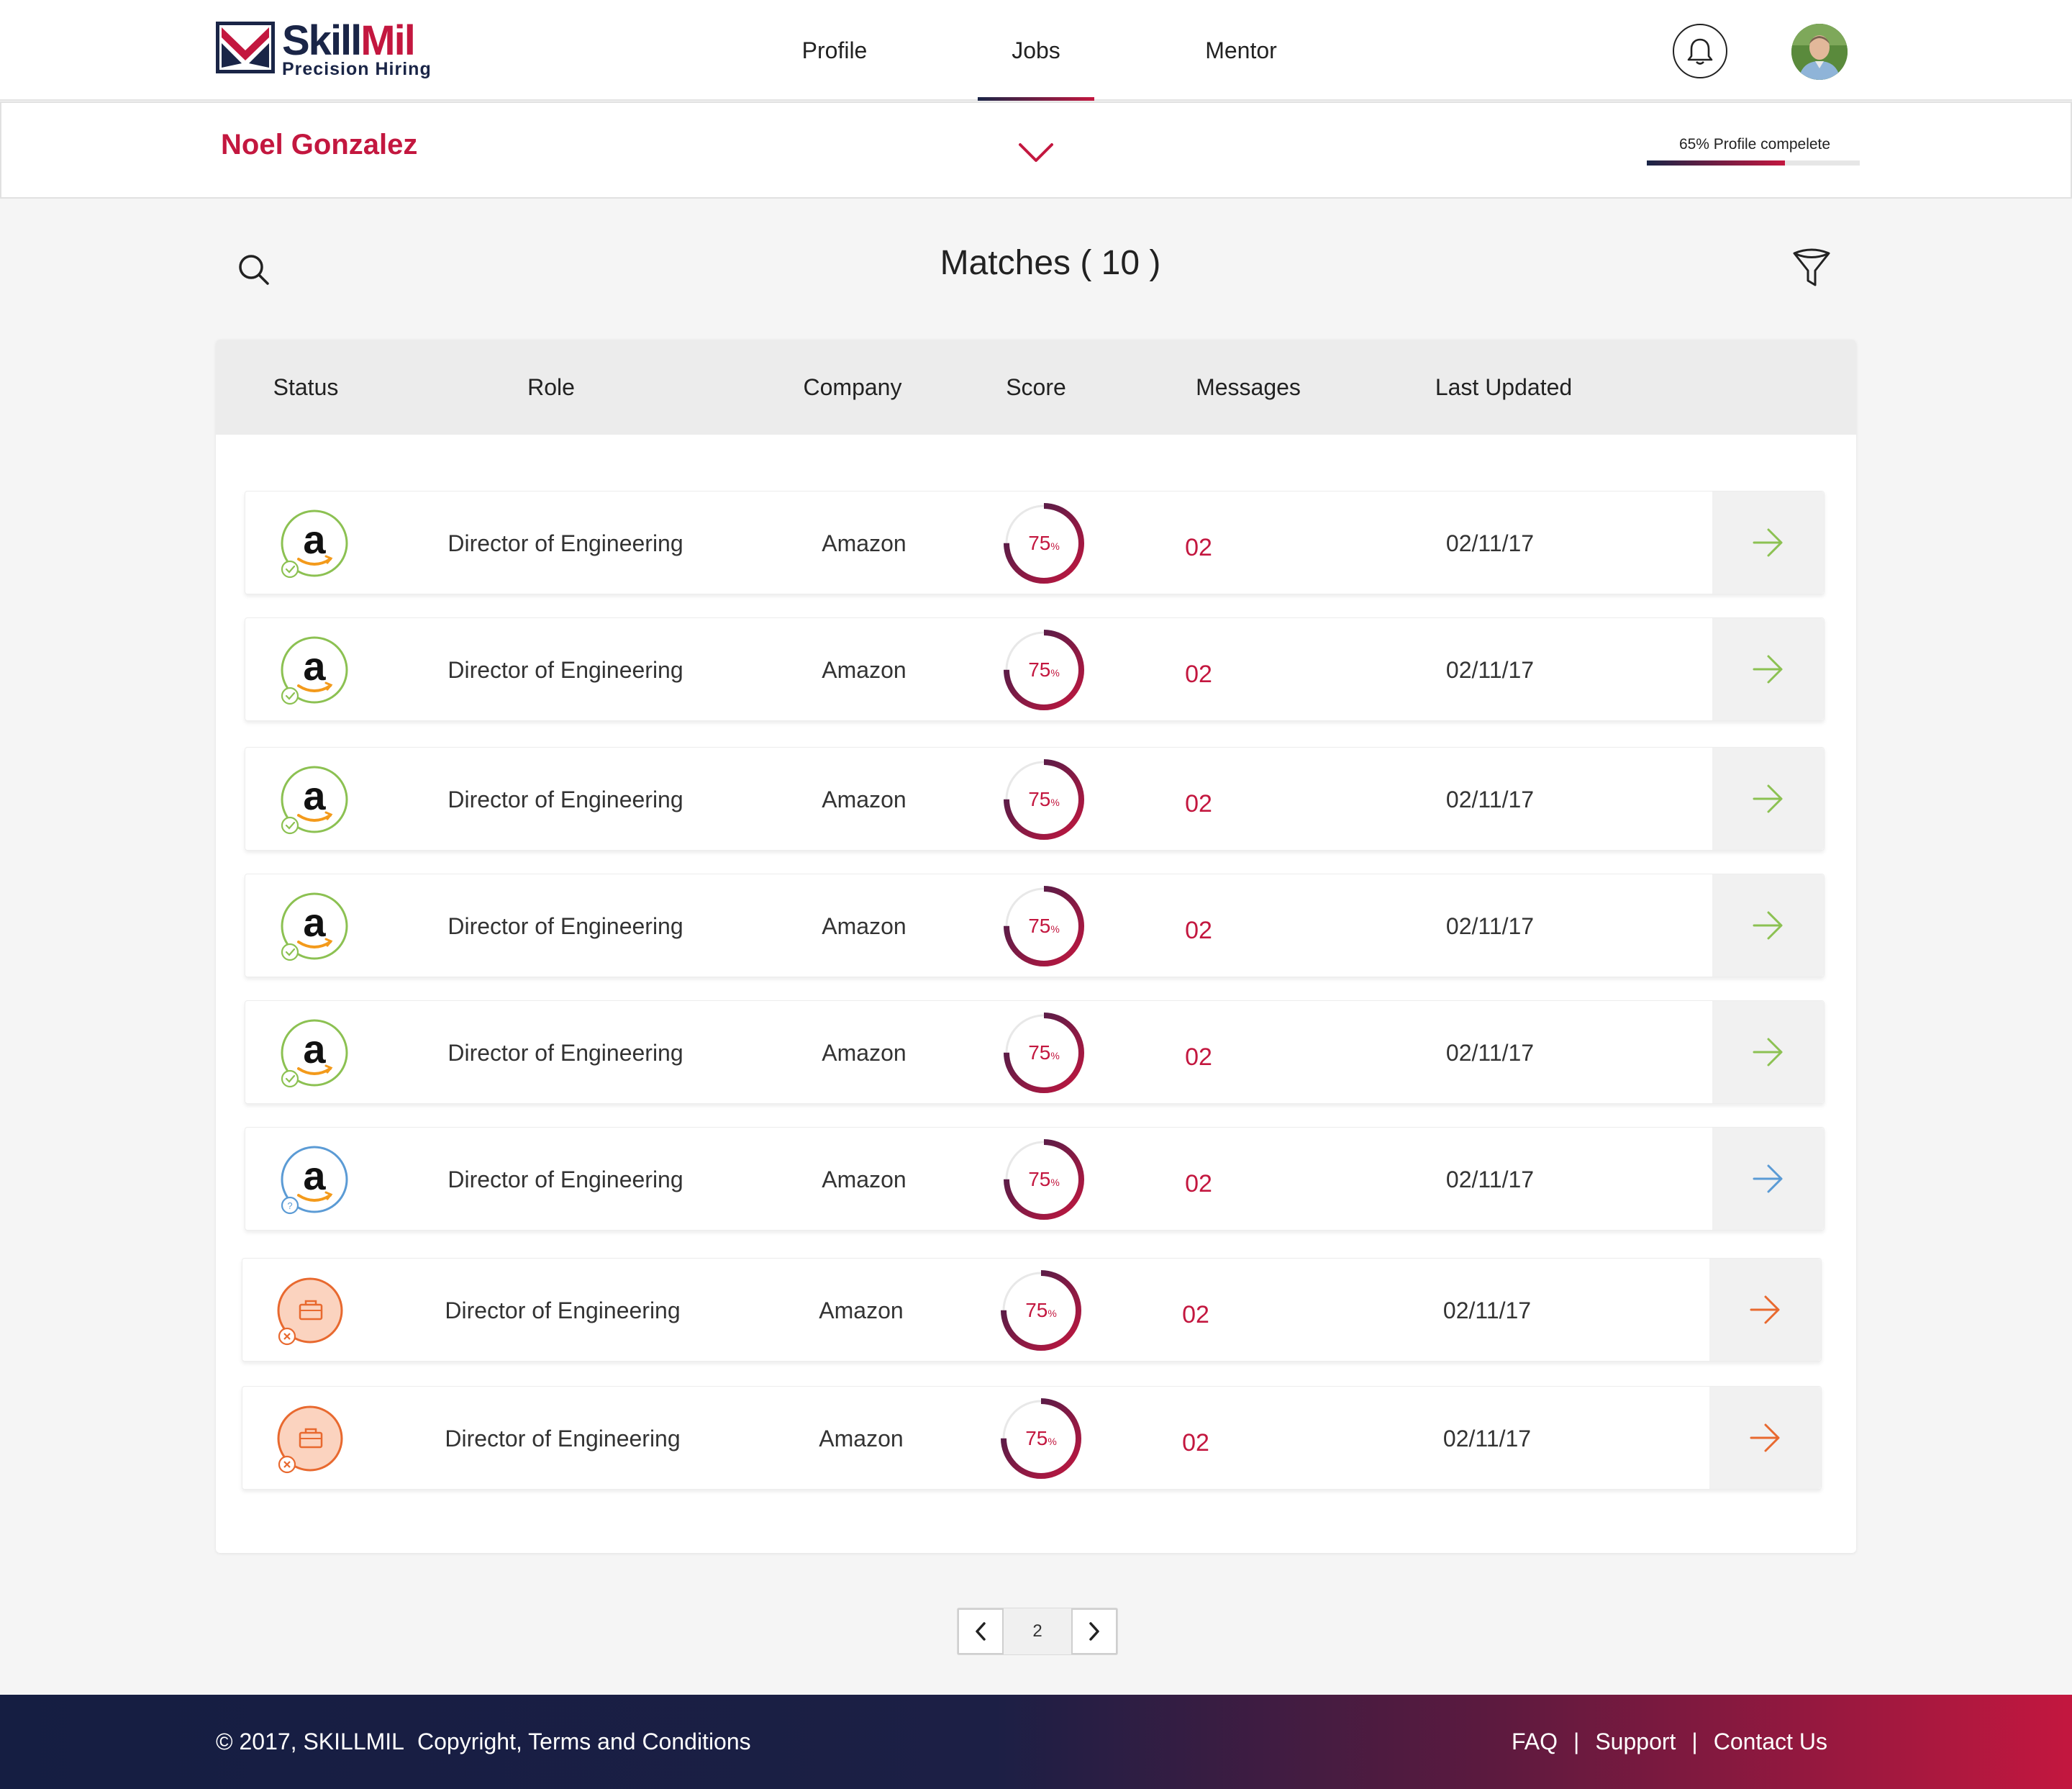 The image size is (2072, 1789). Describe the element at coordinates (349, 40) in the screenshot. I see `logo-wordmark: SkillMil` at that location.